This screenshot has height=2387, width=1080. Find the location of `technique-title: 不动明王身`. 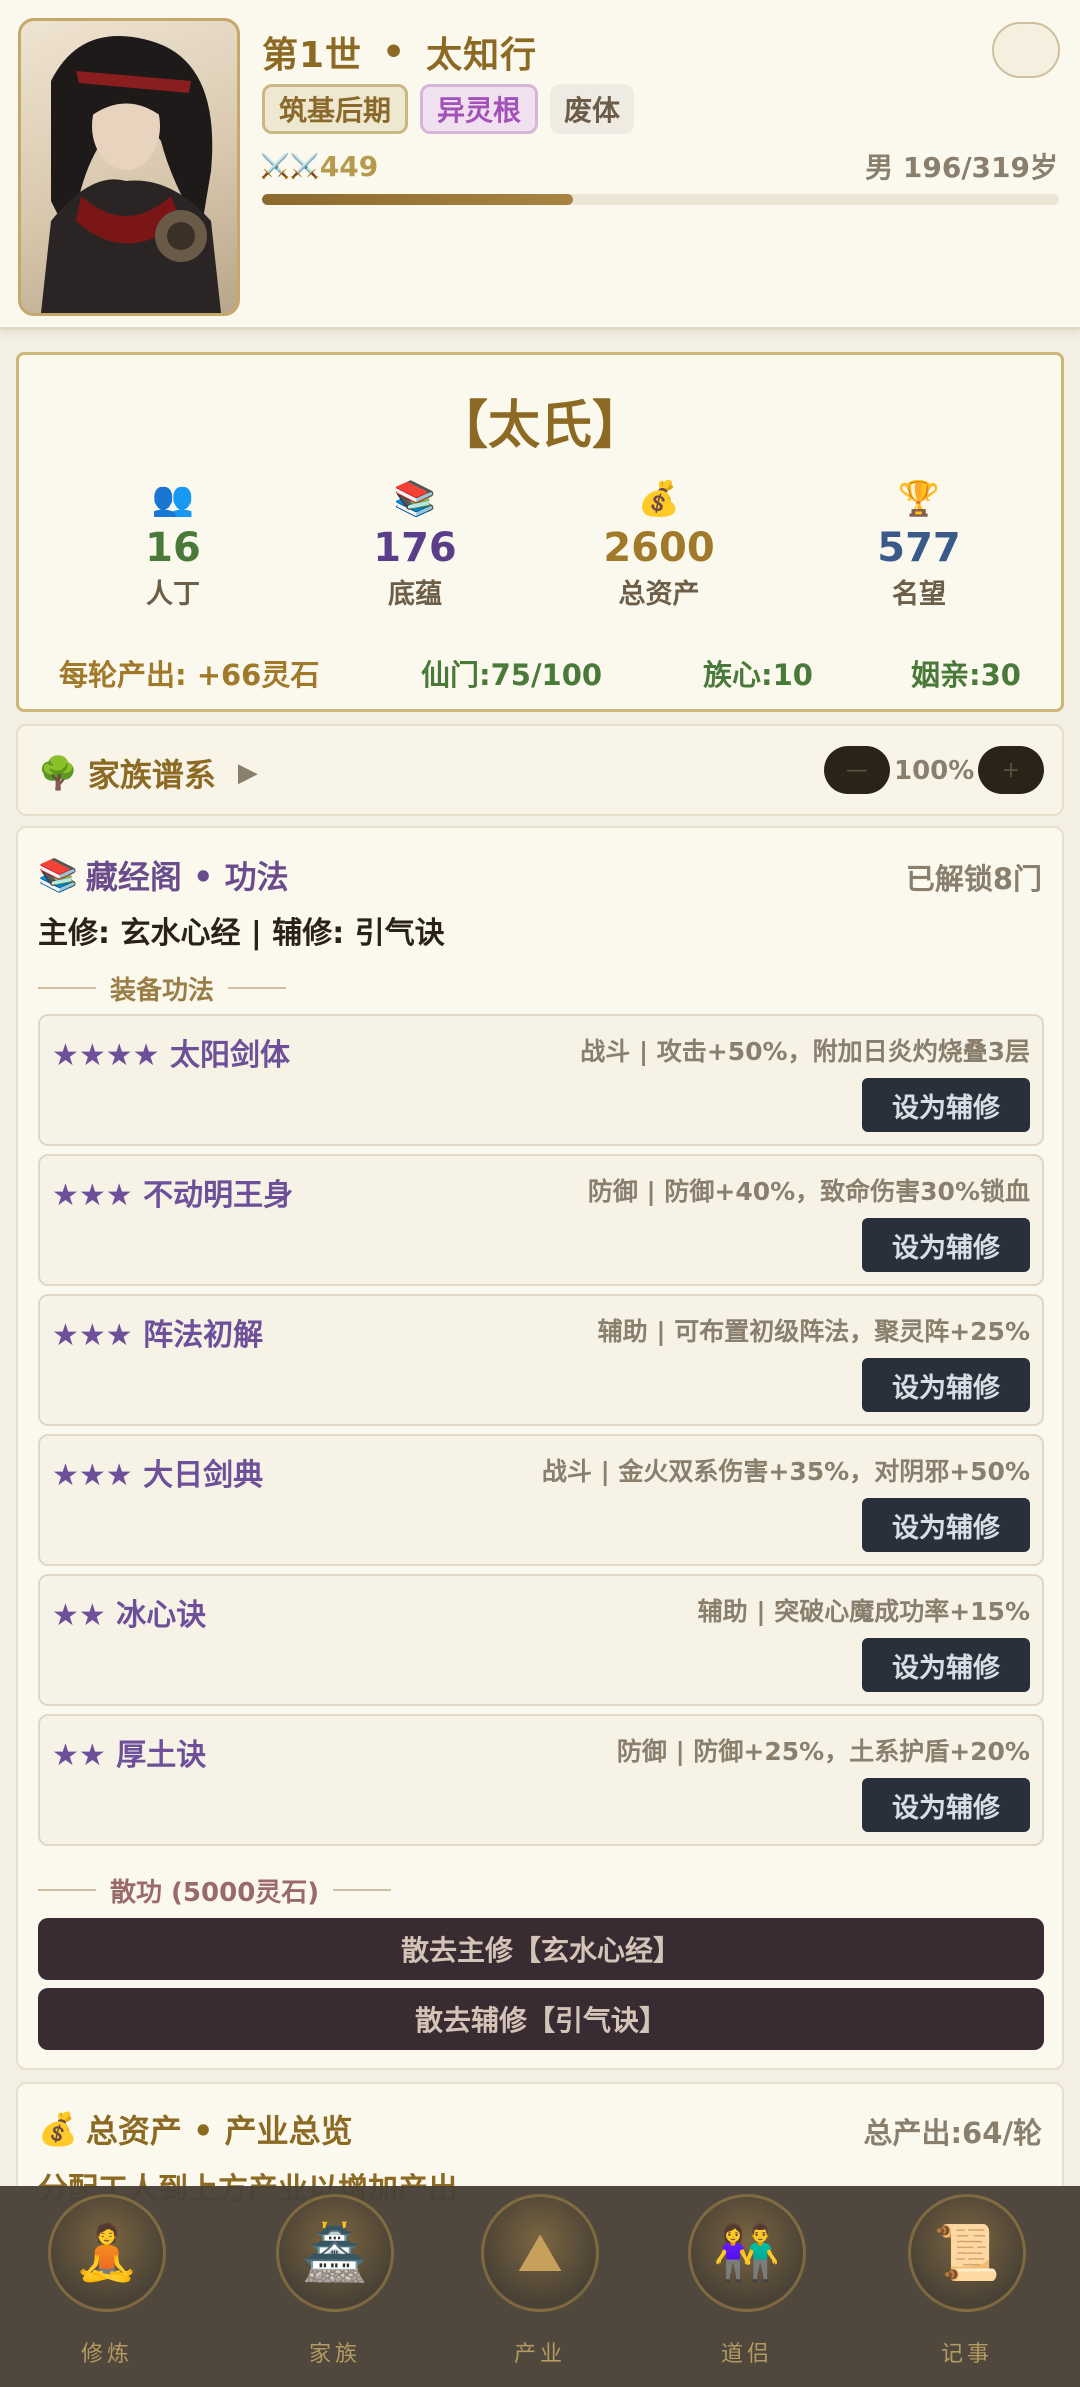

technique-title: 不动明王身 is located at coordinates (218, 1195).